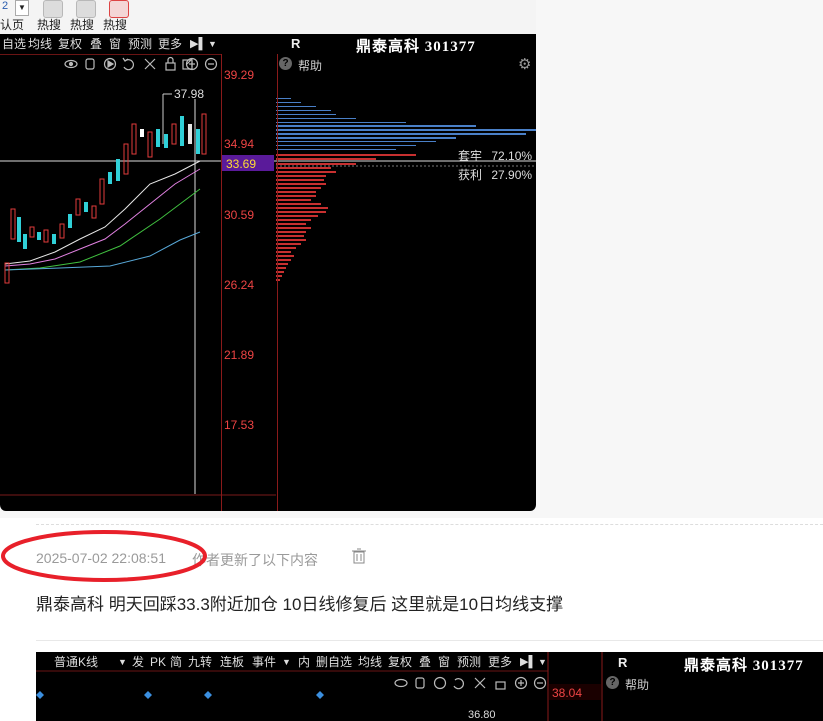 The width and height of the screenshot is (823, 721). Describe the element at coordinates (102, 251) in the screenshot. I see `ma-blue` at that location.